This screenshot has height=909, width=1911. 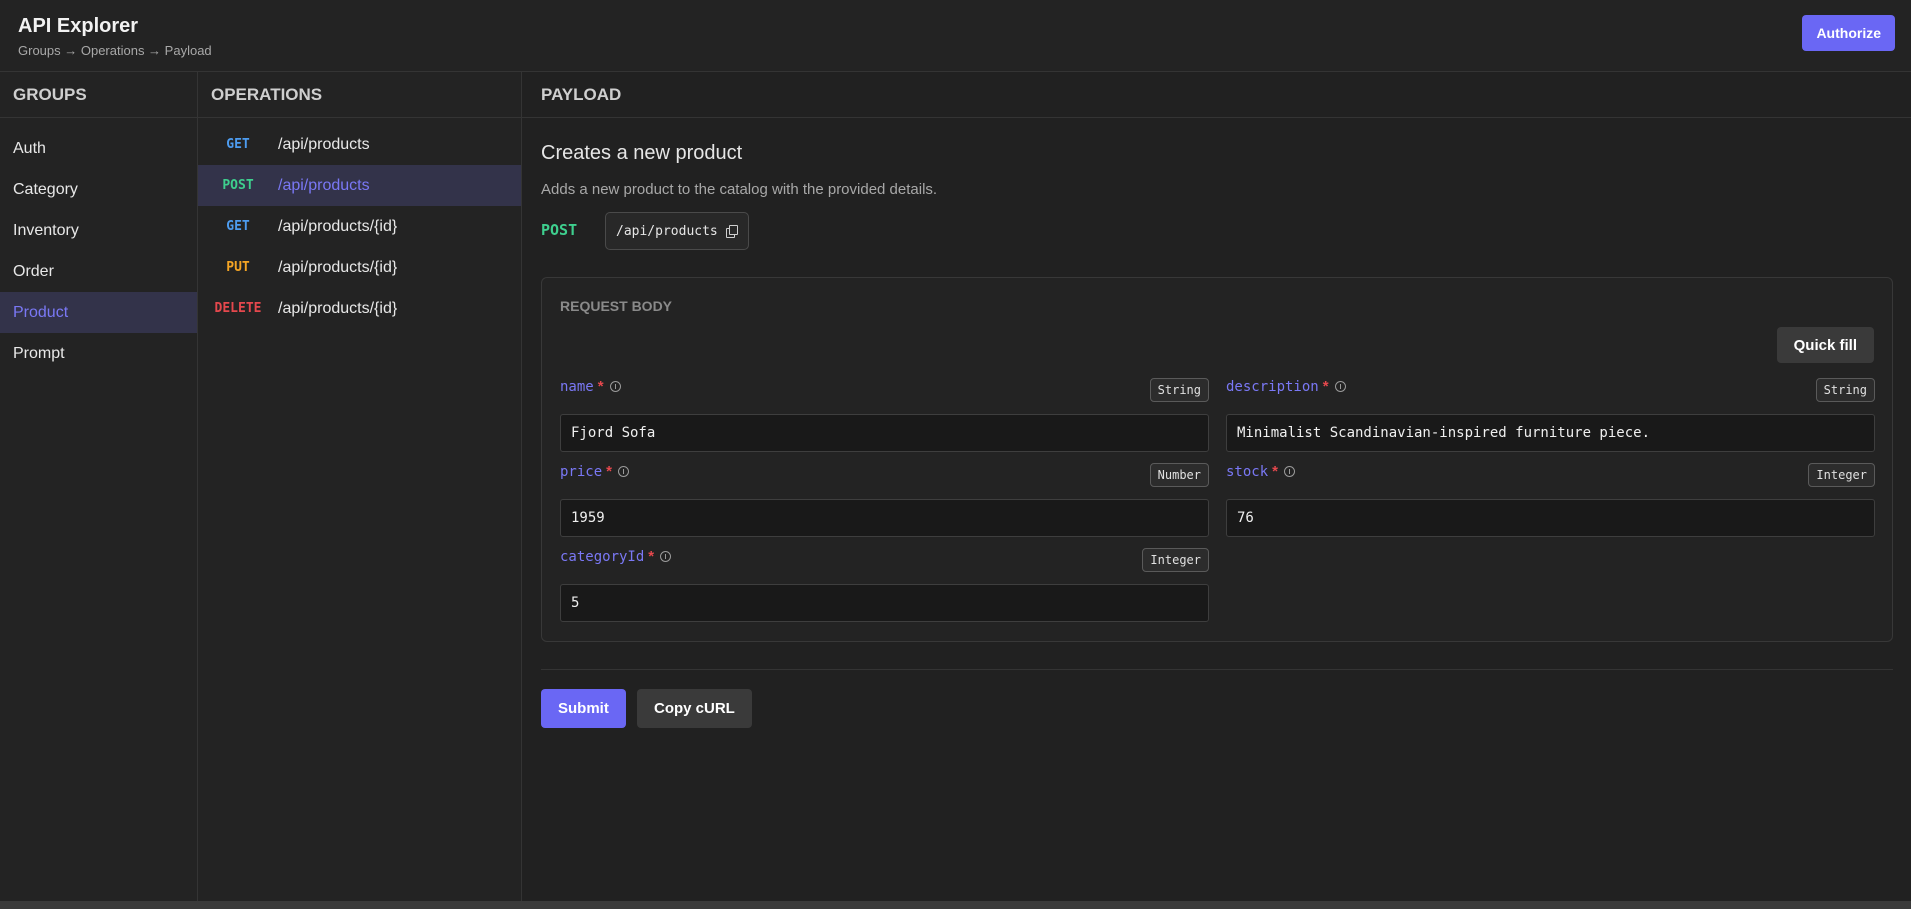 I want to click on field-label: stock, so click(x=1247, y=471).